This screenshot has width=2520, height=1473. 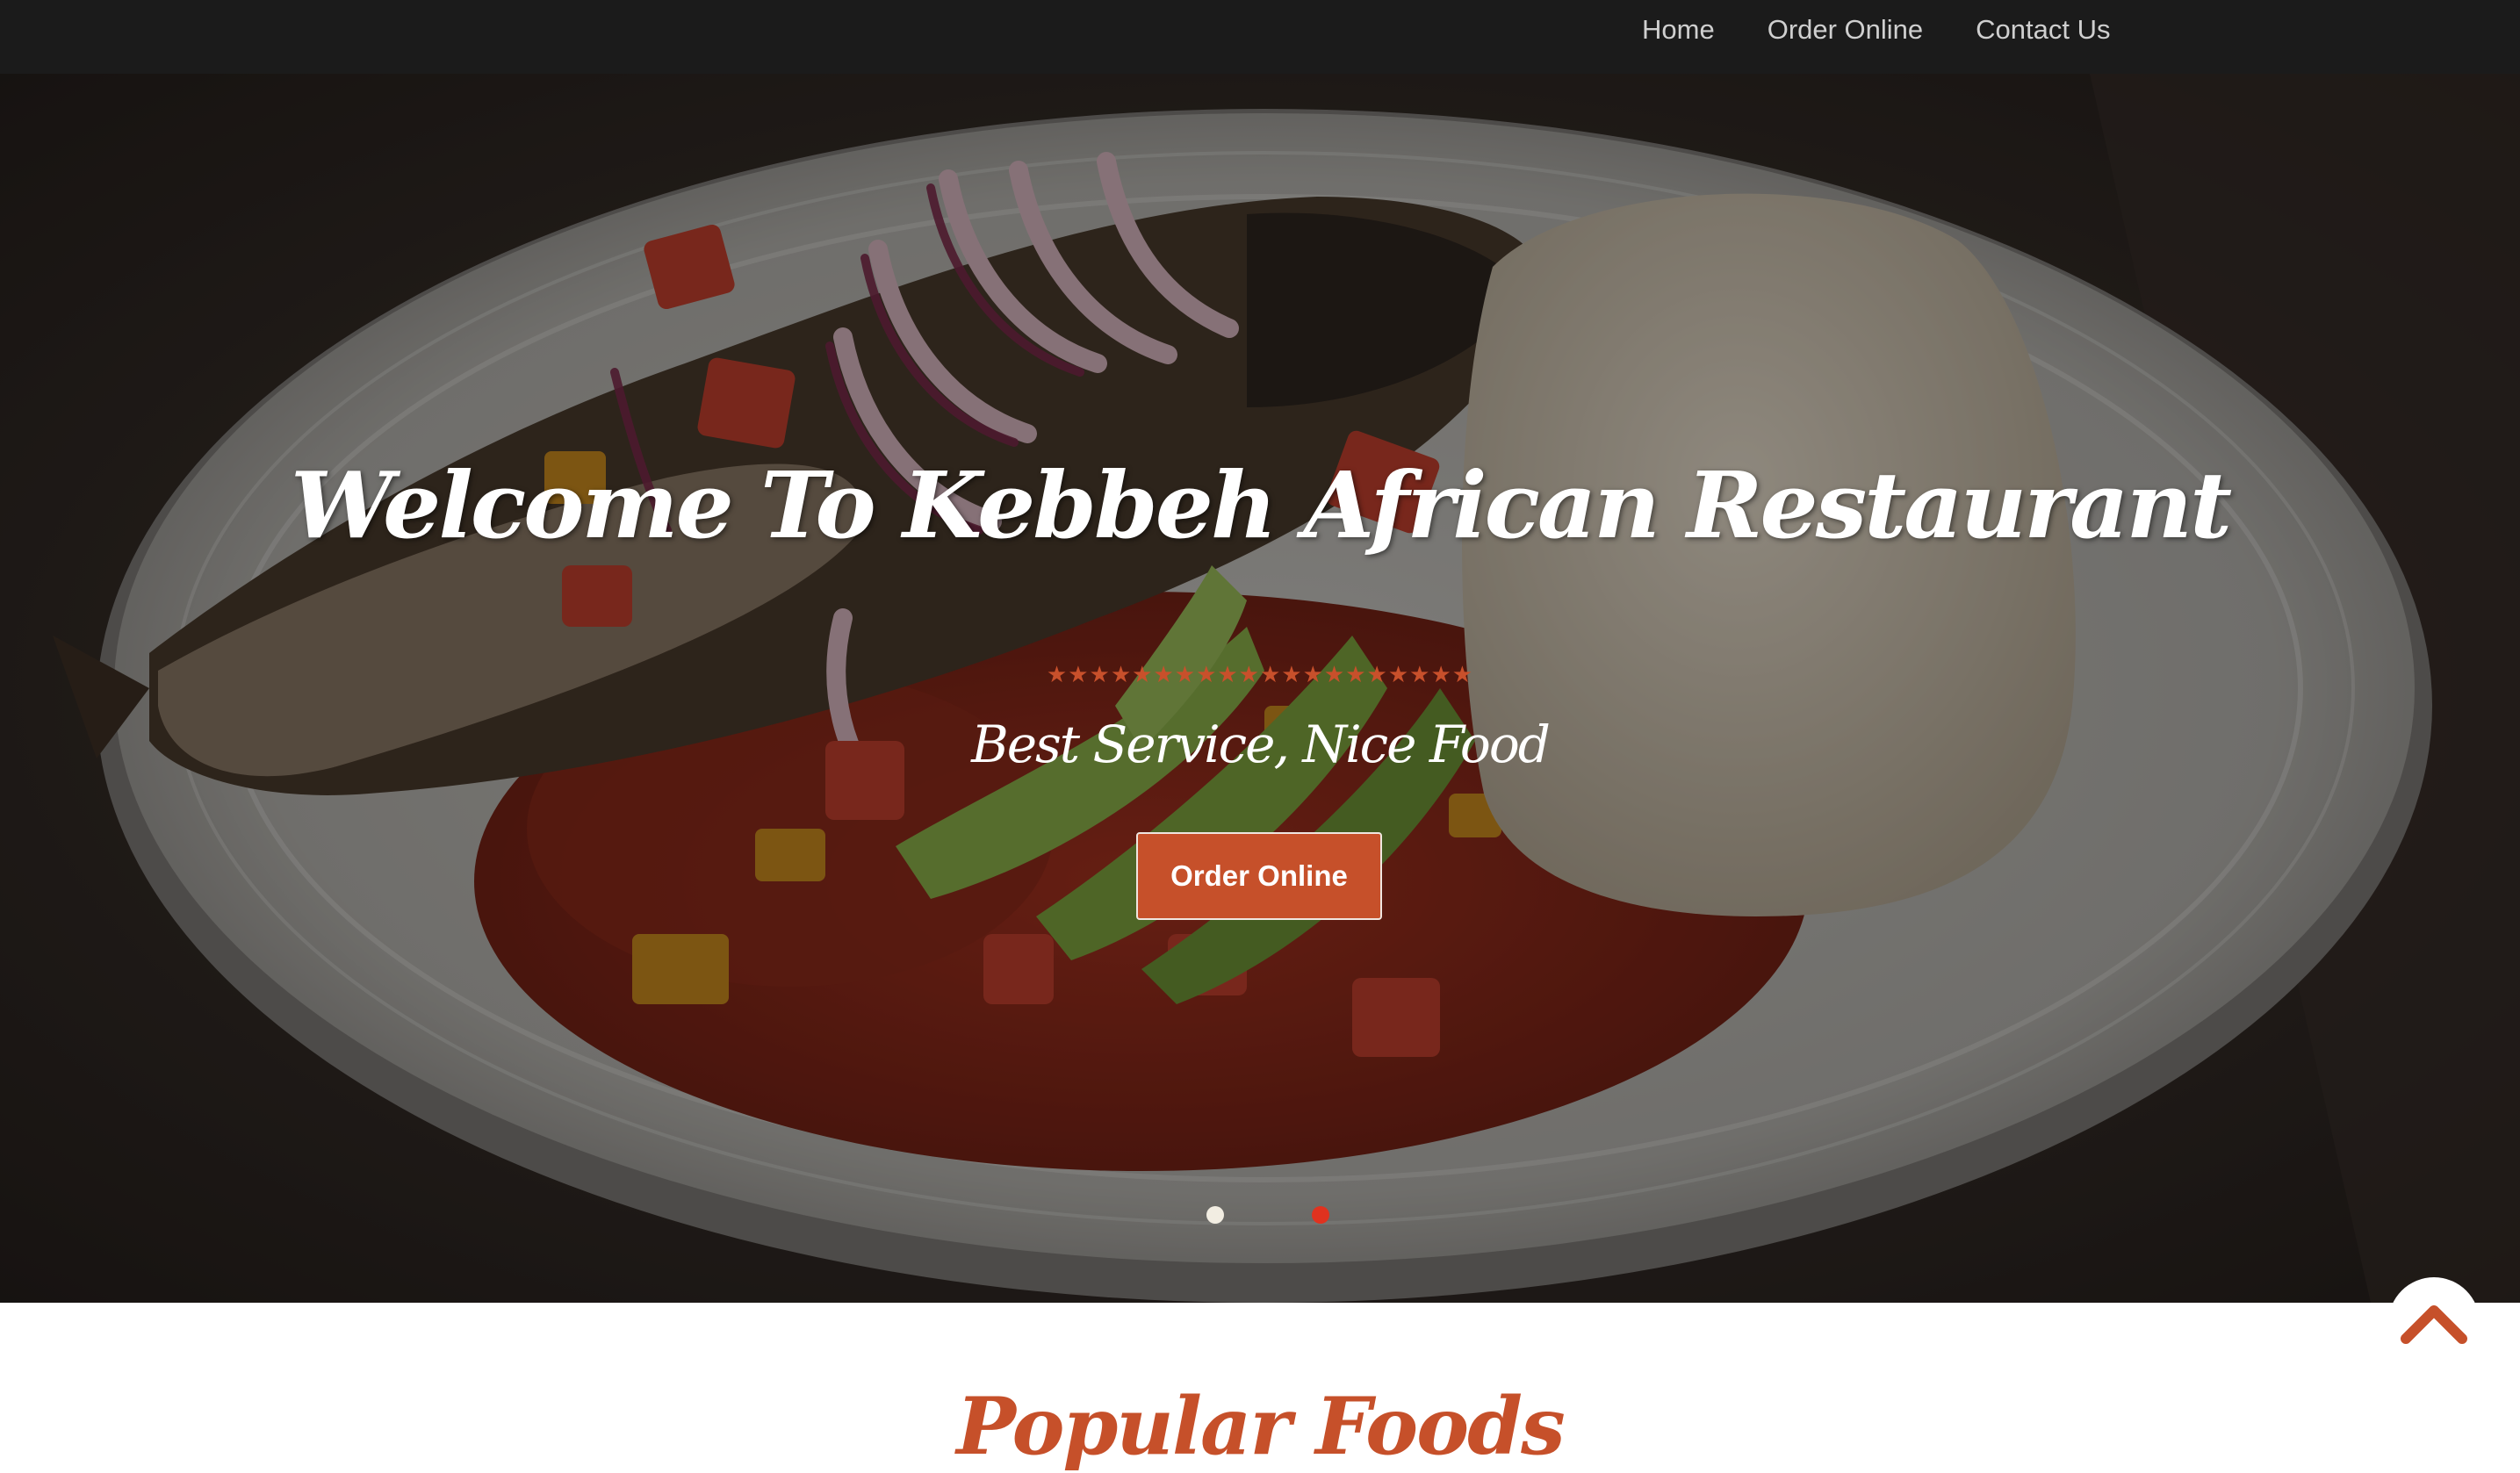 I want to click on order-online-button: Order Online, so click(x=1259, y=876).